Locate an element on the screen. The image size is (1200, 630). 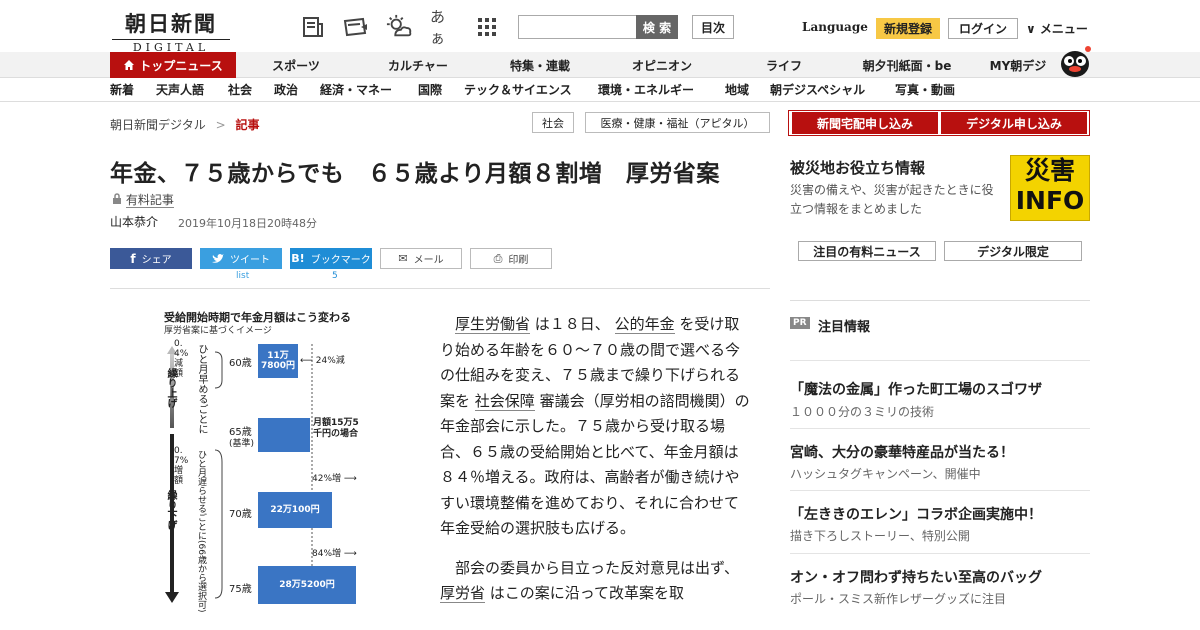
facebook-share-button: f シェア is located at coordinates (151, 258).